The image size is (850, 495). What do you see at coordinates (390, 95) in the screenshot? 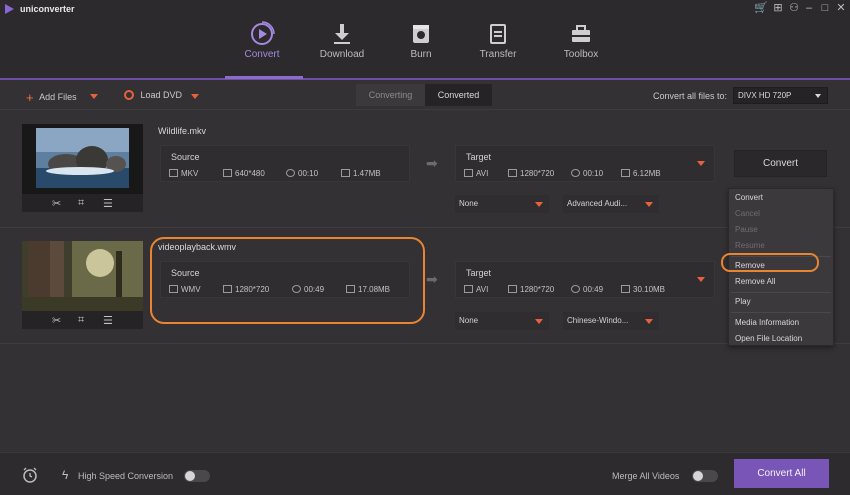
I see `tab-converting: Converting` at bounding box center [390, 95].